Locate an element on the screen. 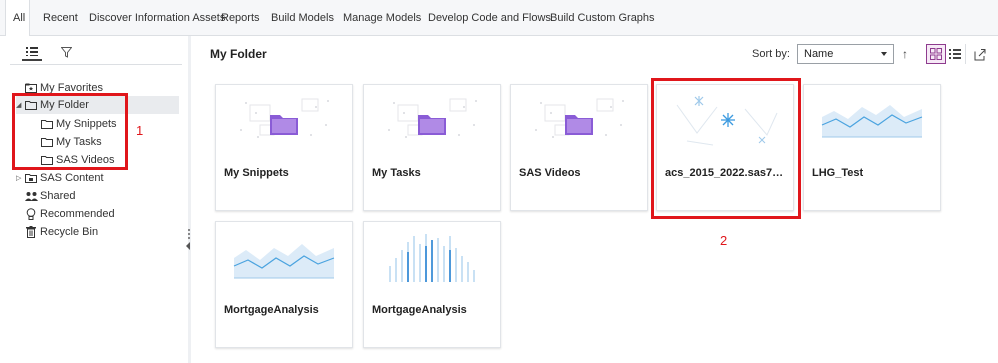 This screenshot has height=363, width=998. page-title: My Folder is located at coordinates (238, 54).